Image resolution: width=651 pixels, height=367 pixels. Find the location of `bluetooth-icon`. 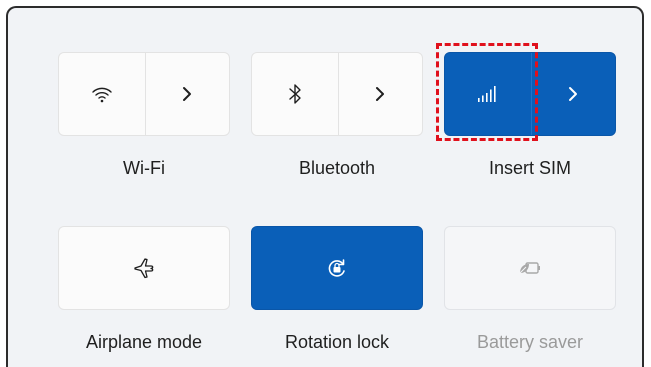

bluetooth-icon is located at coordinates (295, 94).